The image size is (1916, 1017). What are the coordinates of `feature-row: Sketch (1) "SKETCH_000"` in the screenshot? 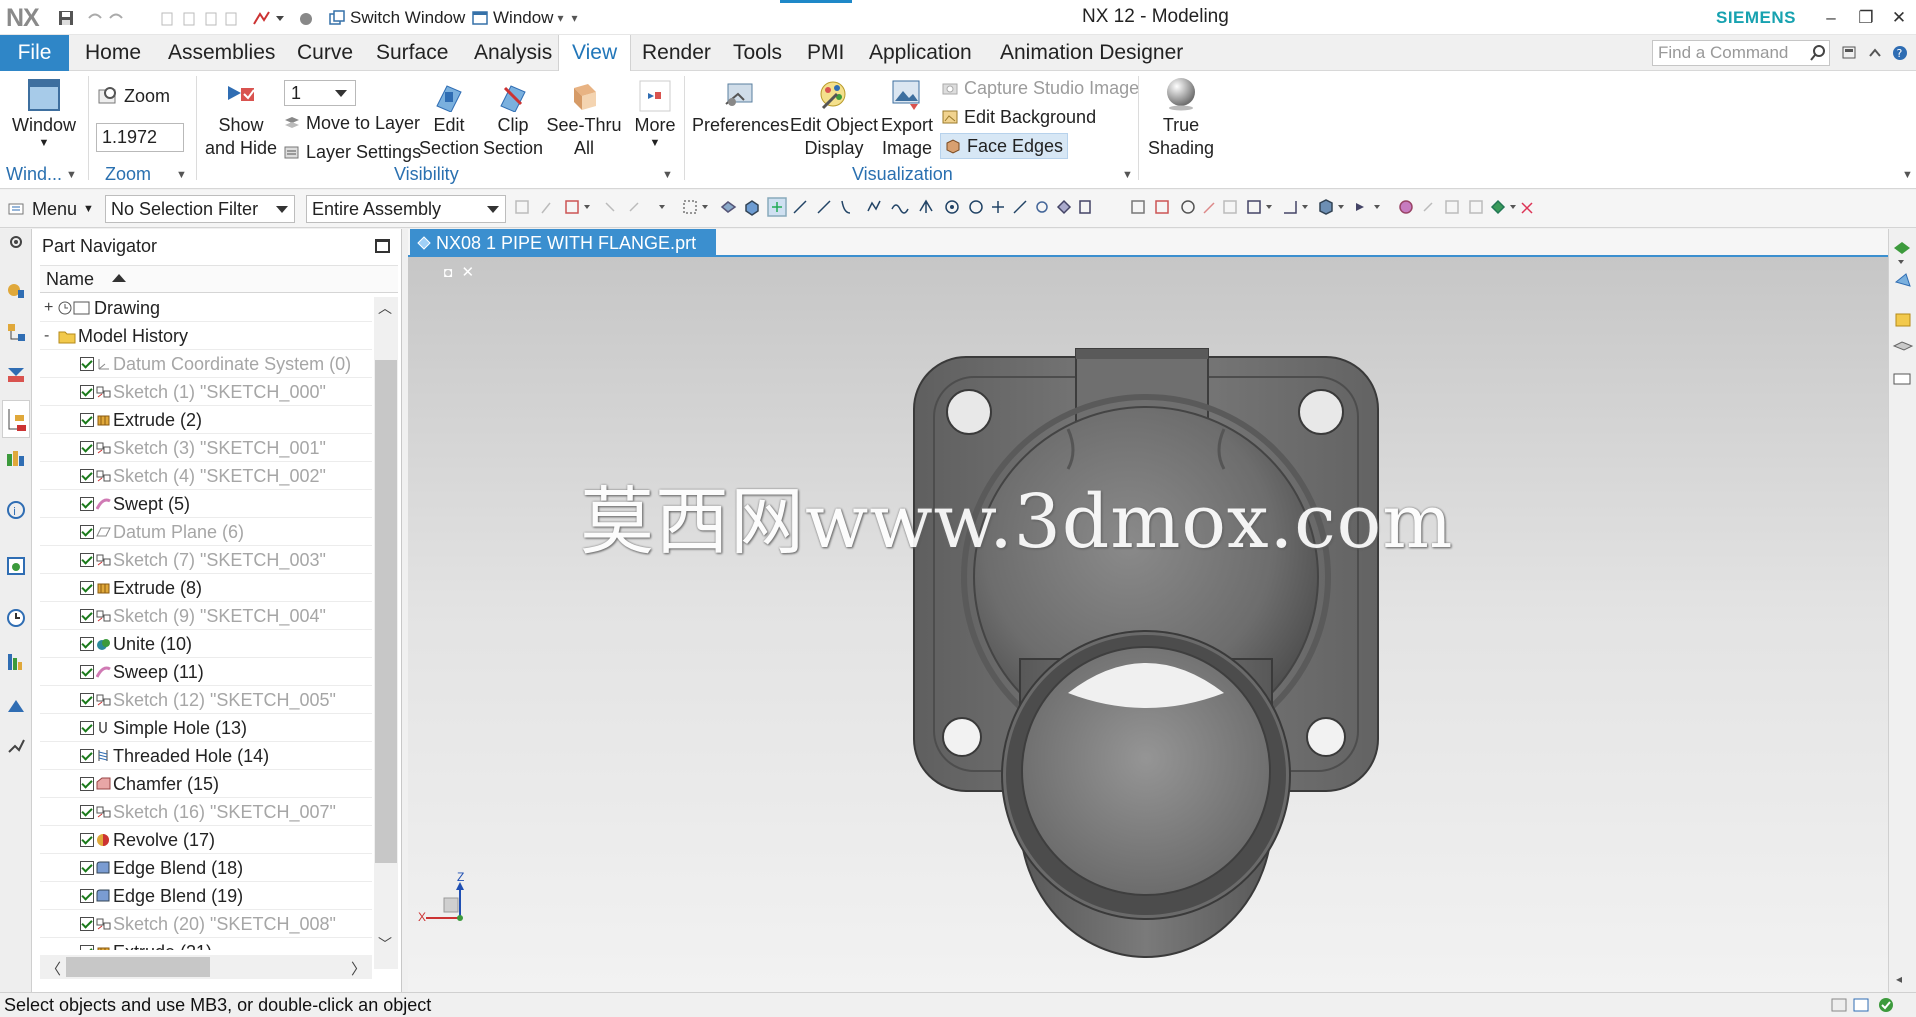 It's located at (206, 392).